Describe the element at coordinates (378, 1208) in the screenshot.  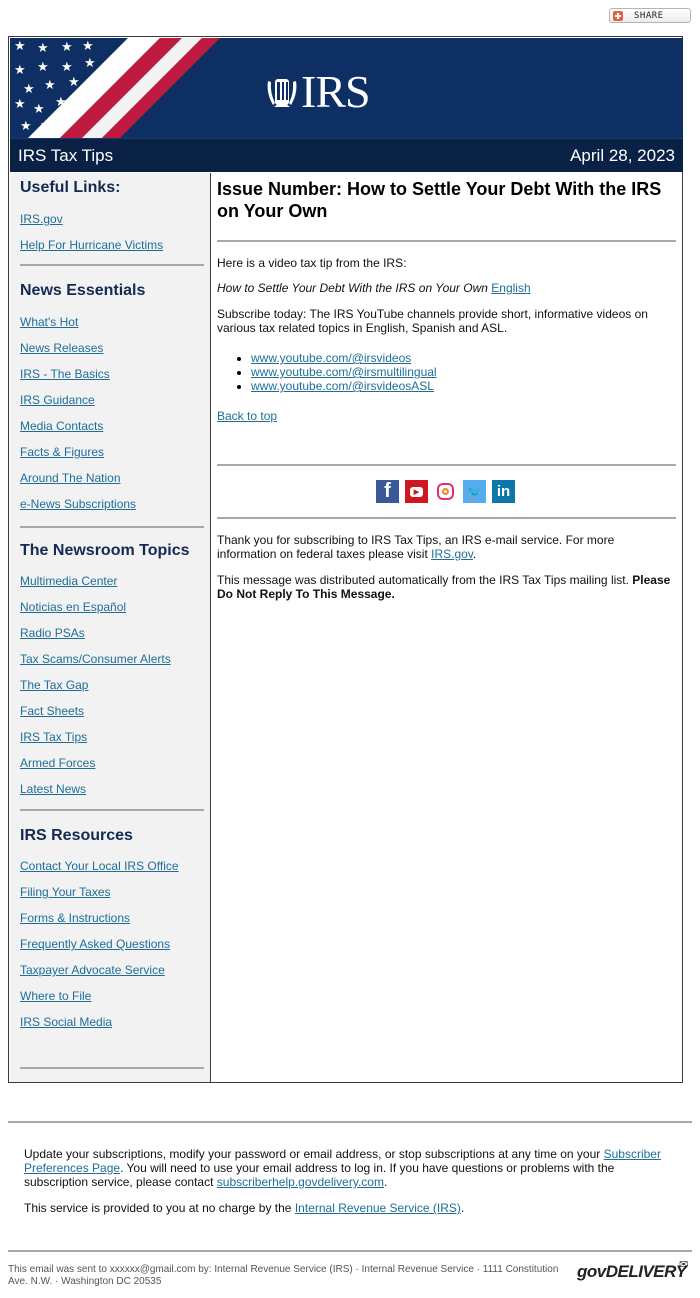
I see `irs-link: Internal Revenue Service (IRS)` at that location.